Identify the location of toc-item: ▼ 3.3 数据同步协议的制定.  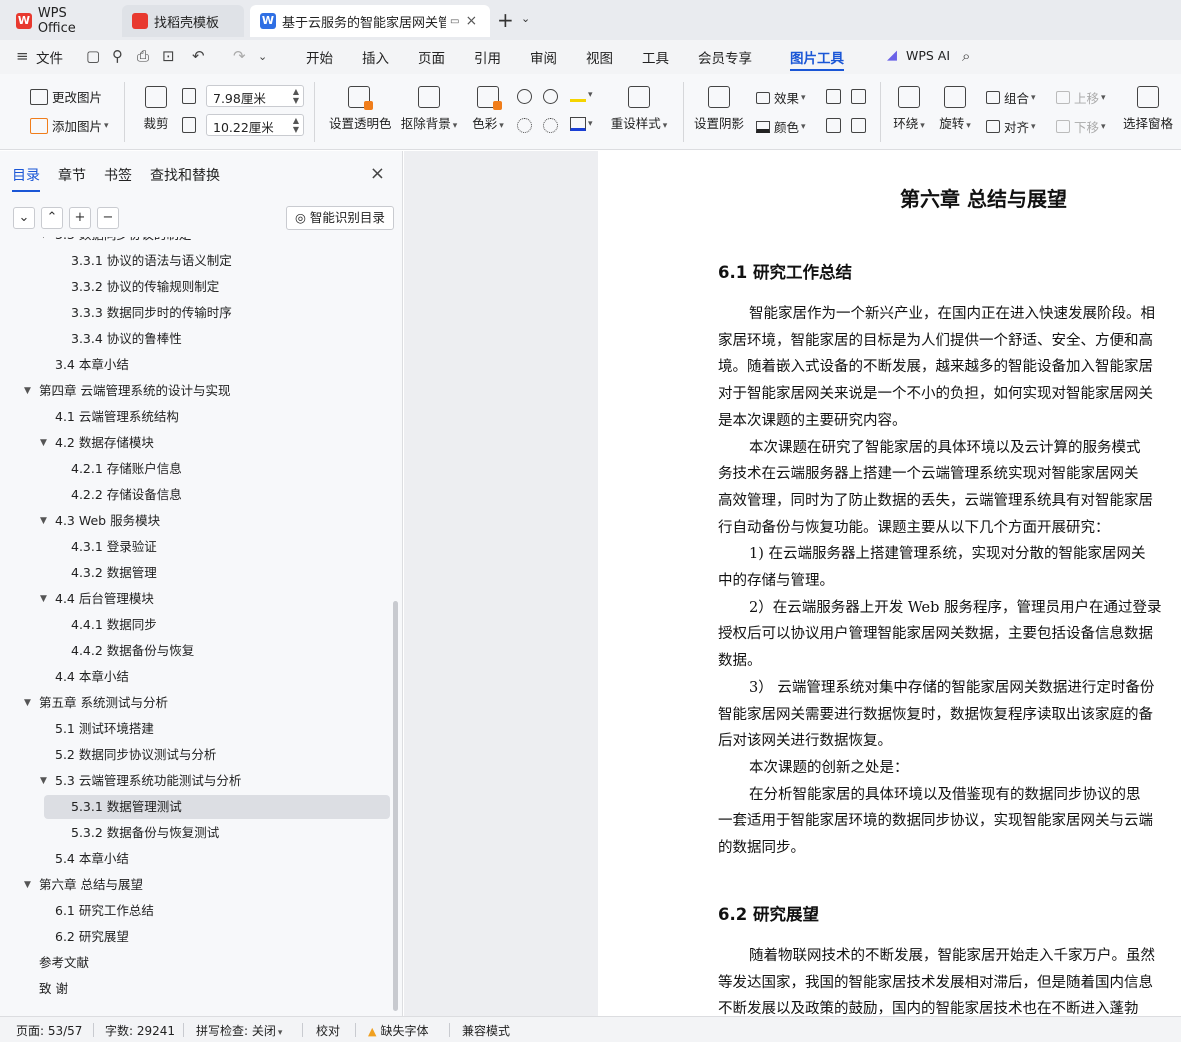
(196, 242).